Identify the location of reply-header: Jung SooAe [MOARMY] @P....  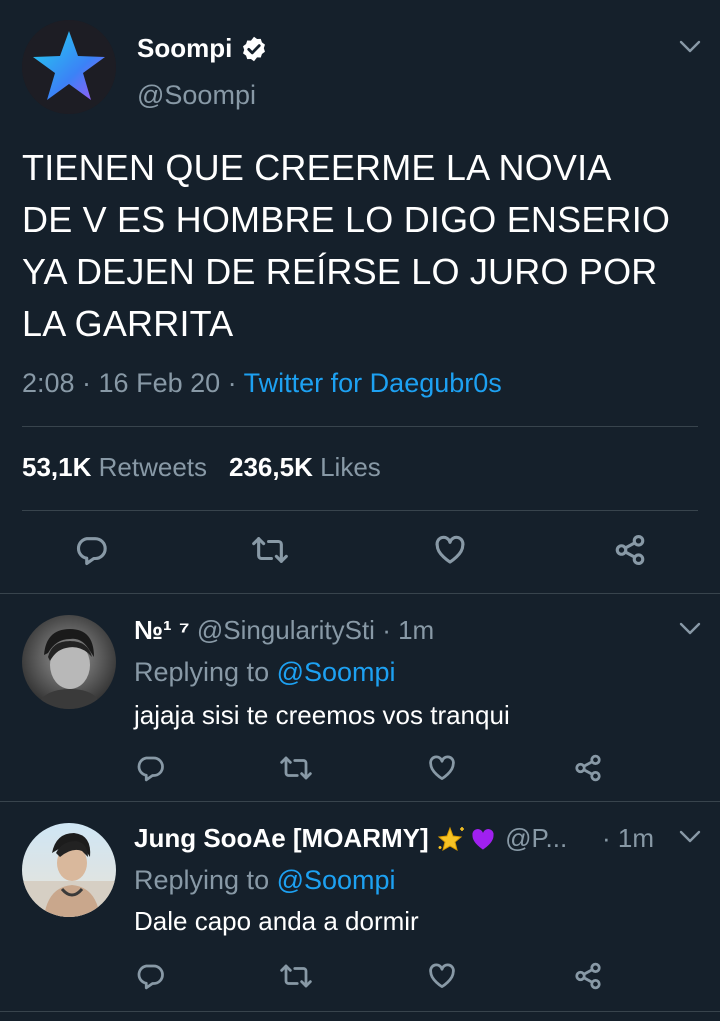
(350, 838).